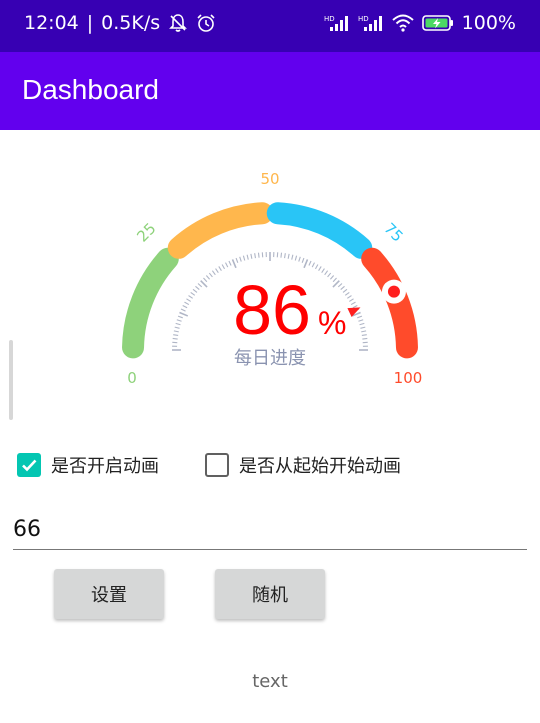 The width and height of the screenshot is (540, 723). I want to click on gauge-tick-label-50: 50, so click(269, 179).